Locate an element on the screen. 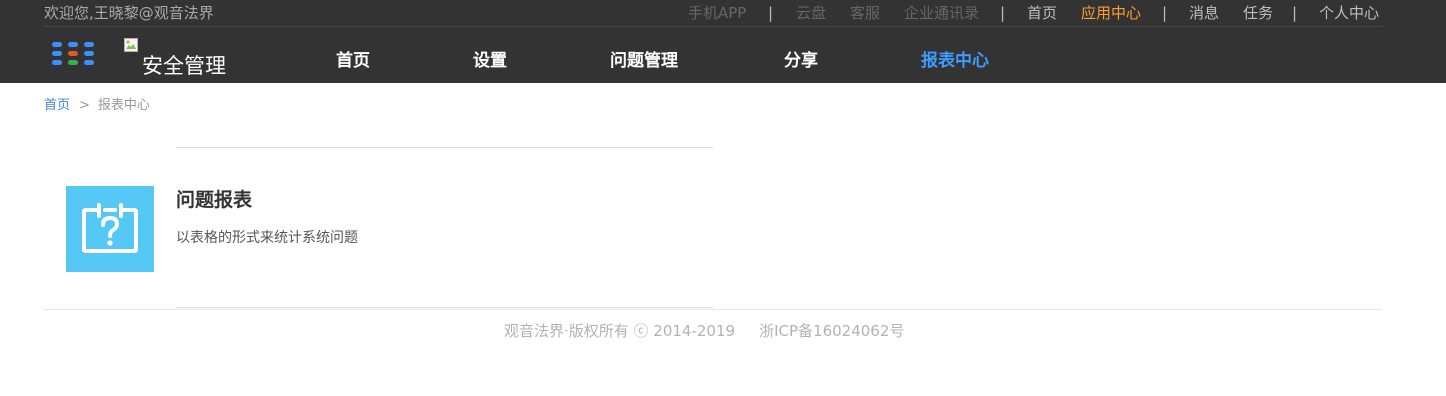  brand-logo: 安全管理 is located at coordinates (189, 60).